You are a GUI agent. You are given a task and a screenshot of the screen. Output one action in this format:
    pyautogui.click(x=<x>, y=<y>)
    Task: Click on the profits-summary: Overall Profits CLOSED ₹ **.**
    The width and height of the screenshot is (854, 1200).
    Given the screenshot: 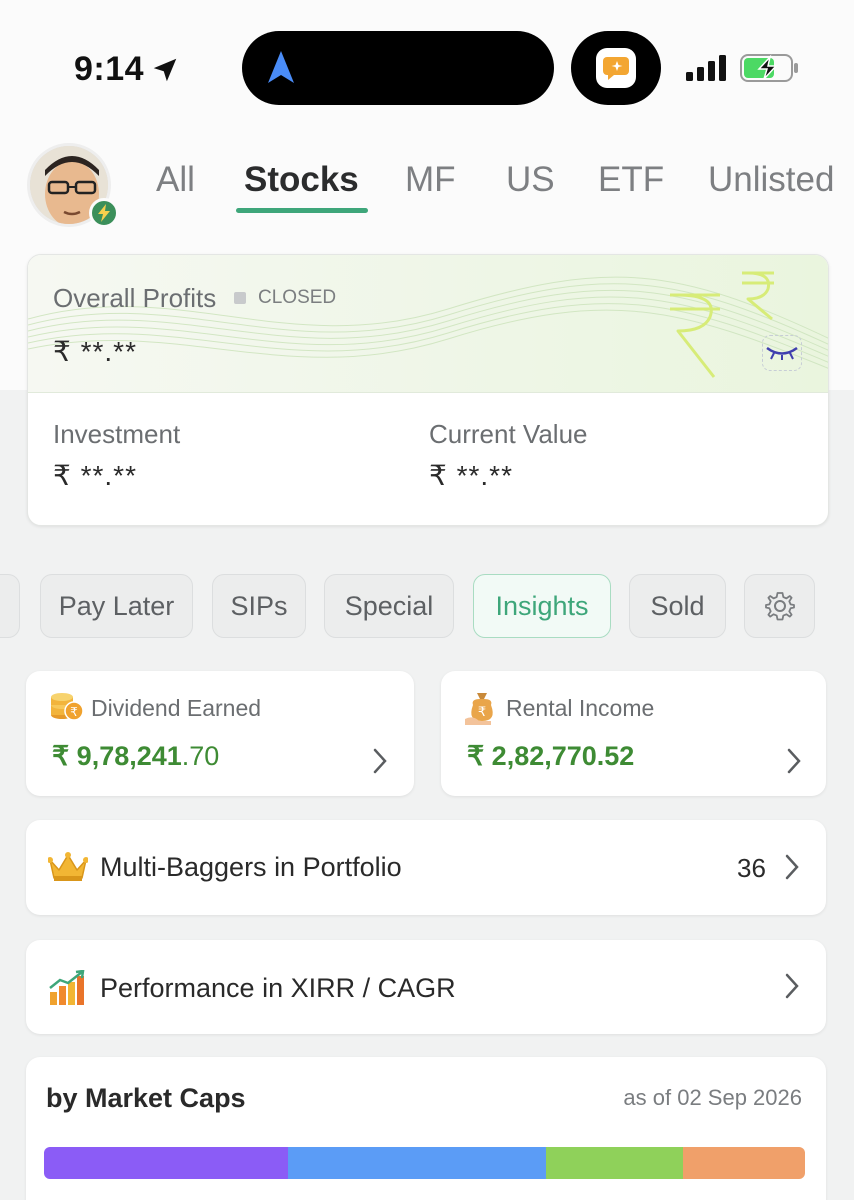 What is the action you would take?
    pyautogui.click(x=428, y=324)
    